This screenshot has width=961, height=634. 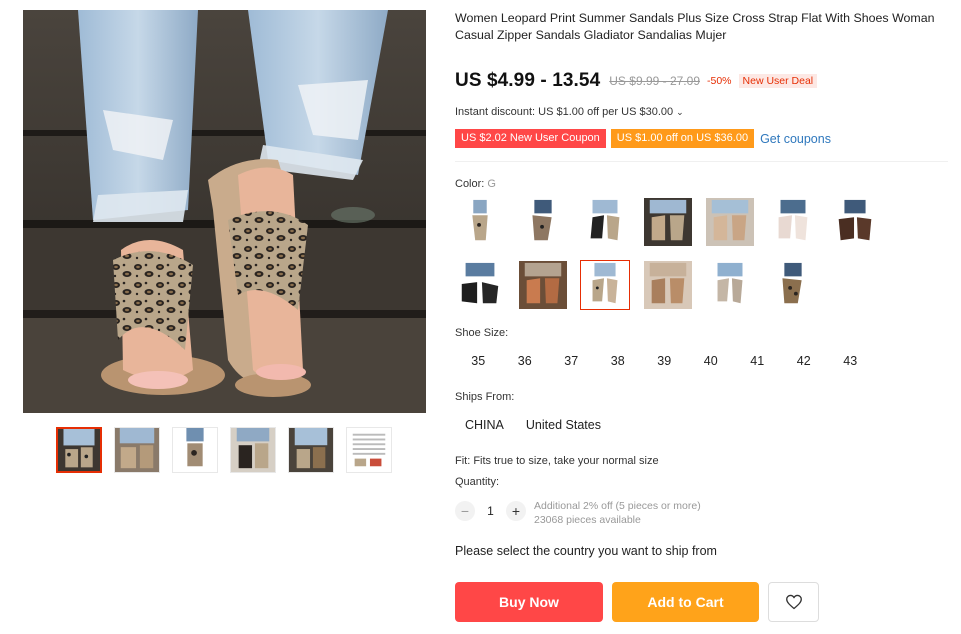 I want to click on new-user-deal-badge: New User Deal, so click(x=778, y=81).